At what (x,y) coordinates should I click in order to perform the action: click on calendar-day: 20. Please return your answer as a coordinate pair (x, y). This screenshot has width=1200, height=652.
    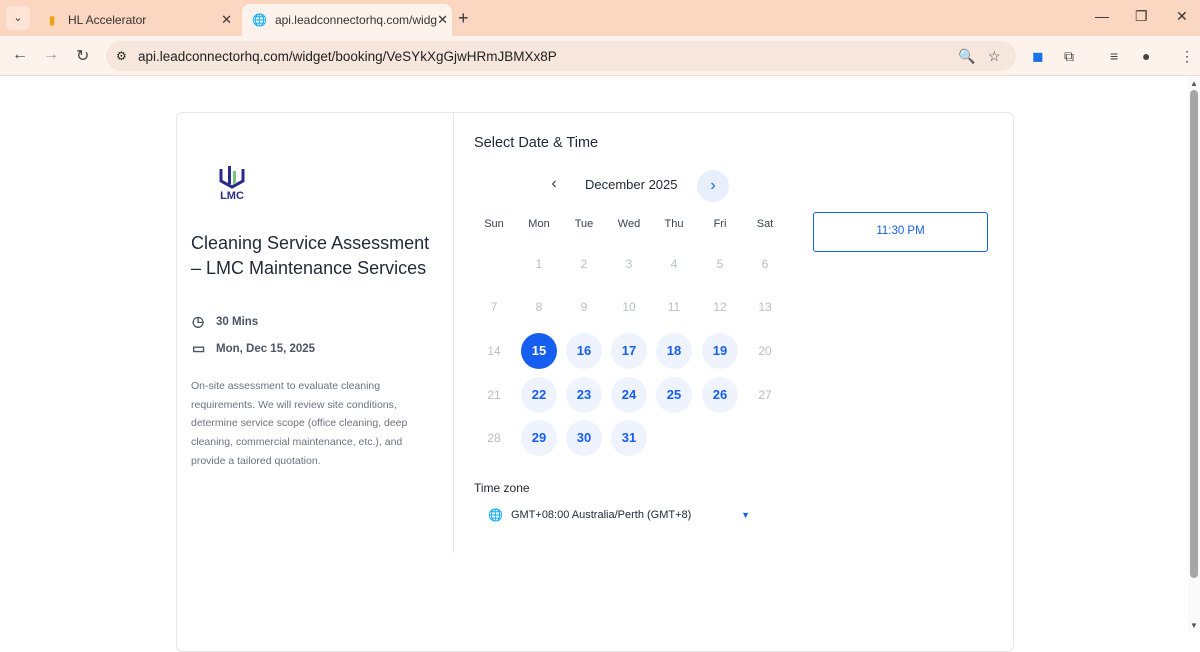
    Looking at the image, I should click on (765, 351).